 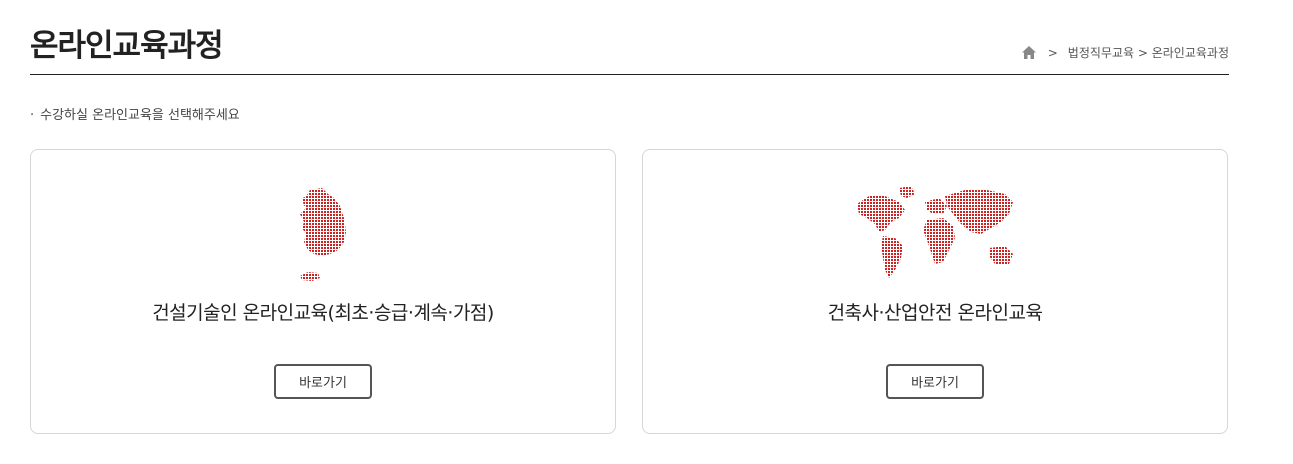 What do you see at coordinates (323, 313) in the screenshot?
I see `course-title: 건설기술인 온라인교육(최초·승급·계속·가점)` at bounding box center [323, 313].